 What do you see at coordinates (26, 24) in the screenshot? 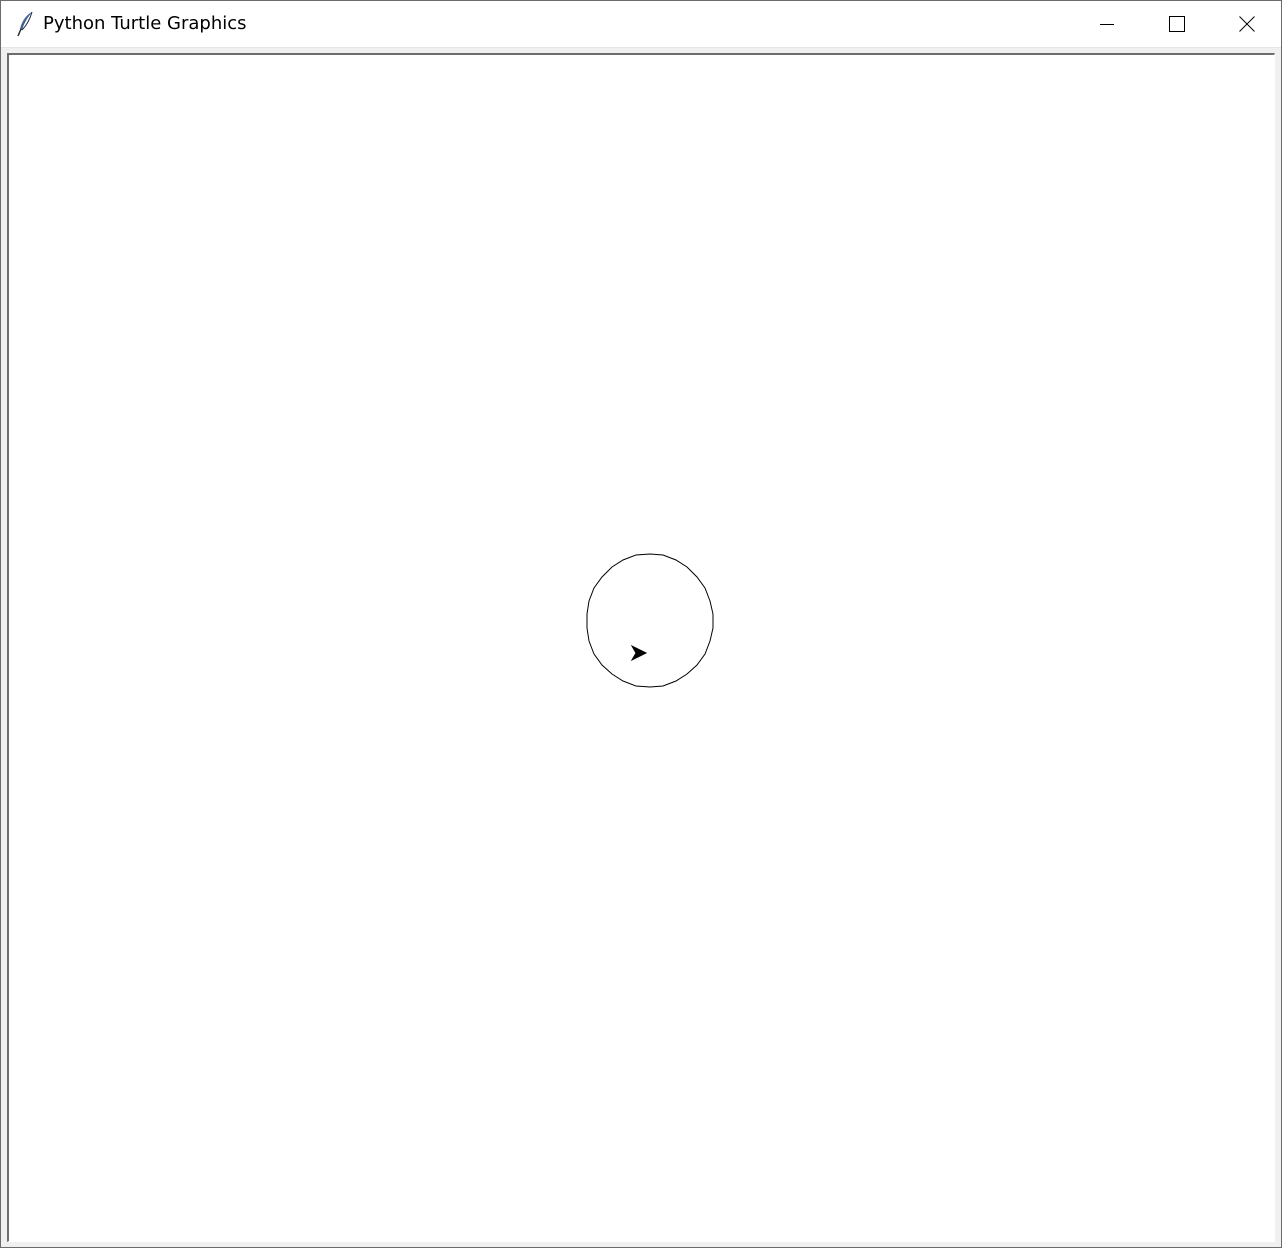
I see `feather-icon` at bounding box center [26, 24].